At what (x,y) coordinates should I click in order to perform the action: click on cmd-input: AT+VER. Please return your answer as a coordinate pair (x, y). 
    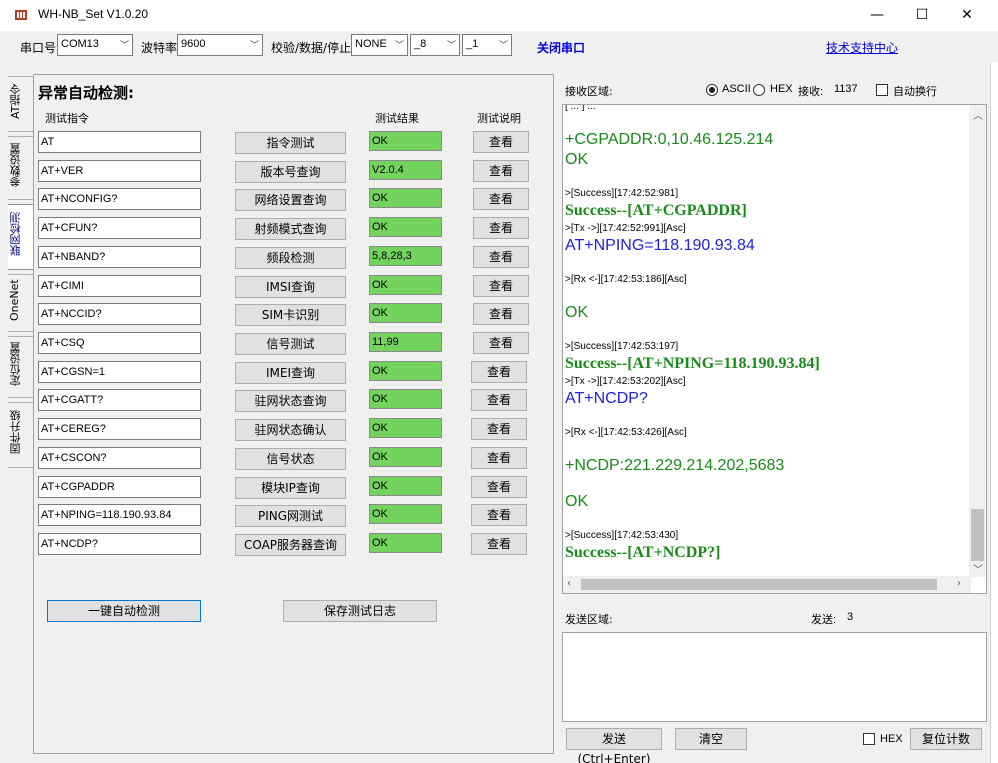
    Looking at the image, I should click on (119, 171).